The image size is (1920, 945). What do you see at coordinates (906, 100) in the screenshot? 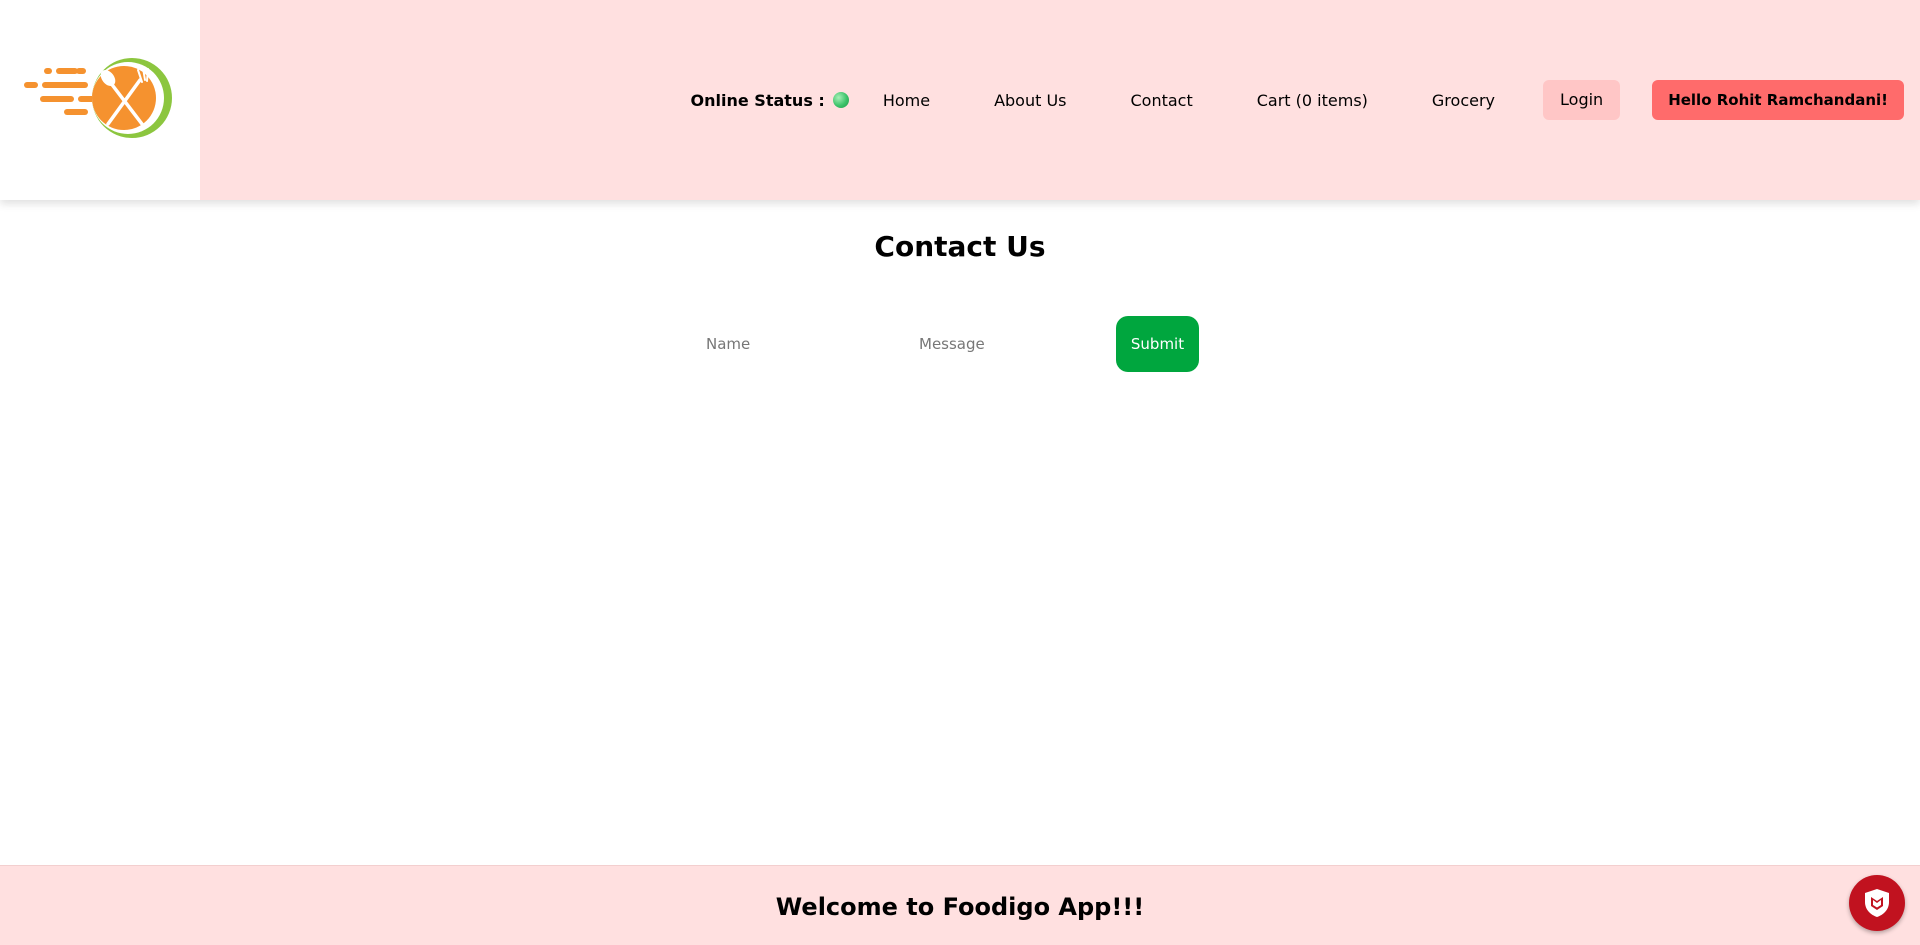
I see `nav-home-link: Home` at bounding box center [906, 100].